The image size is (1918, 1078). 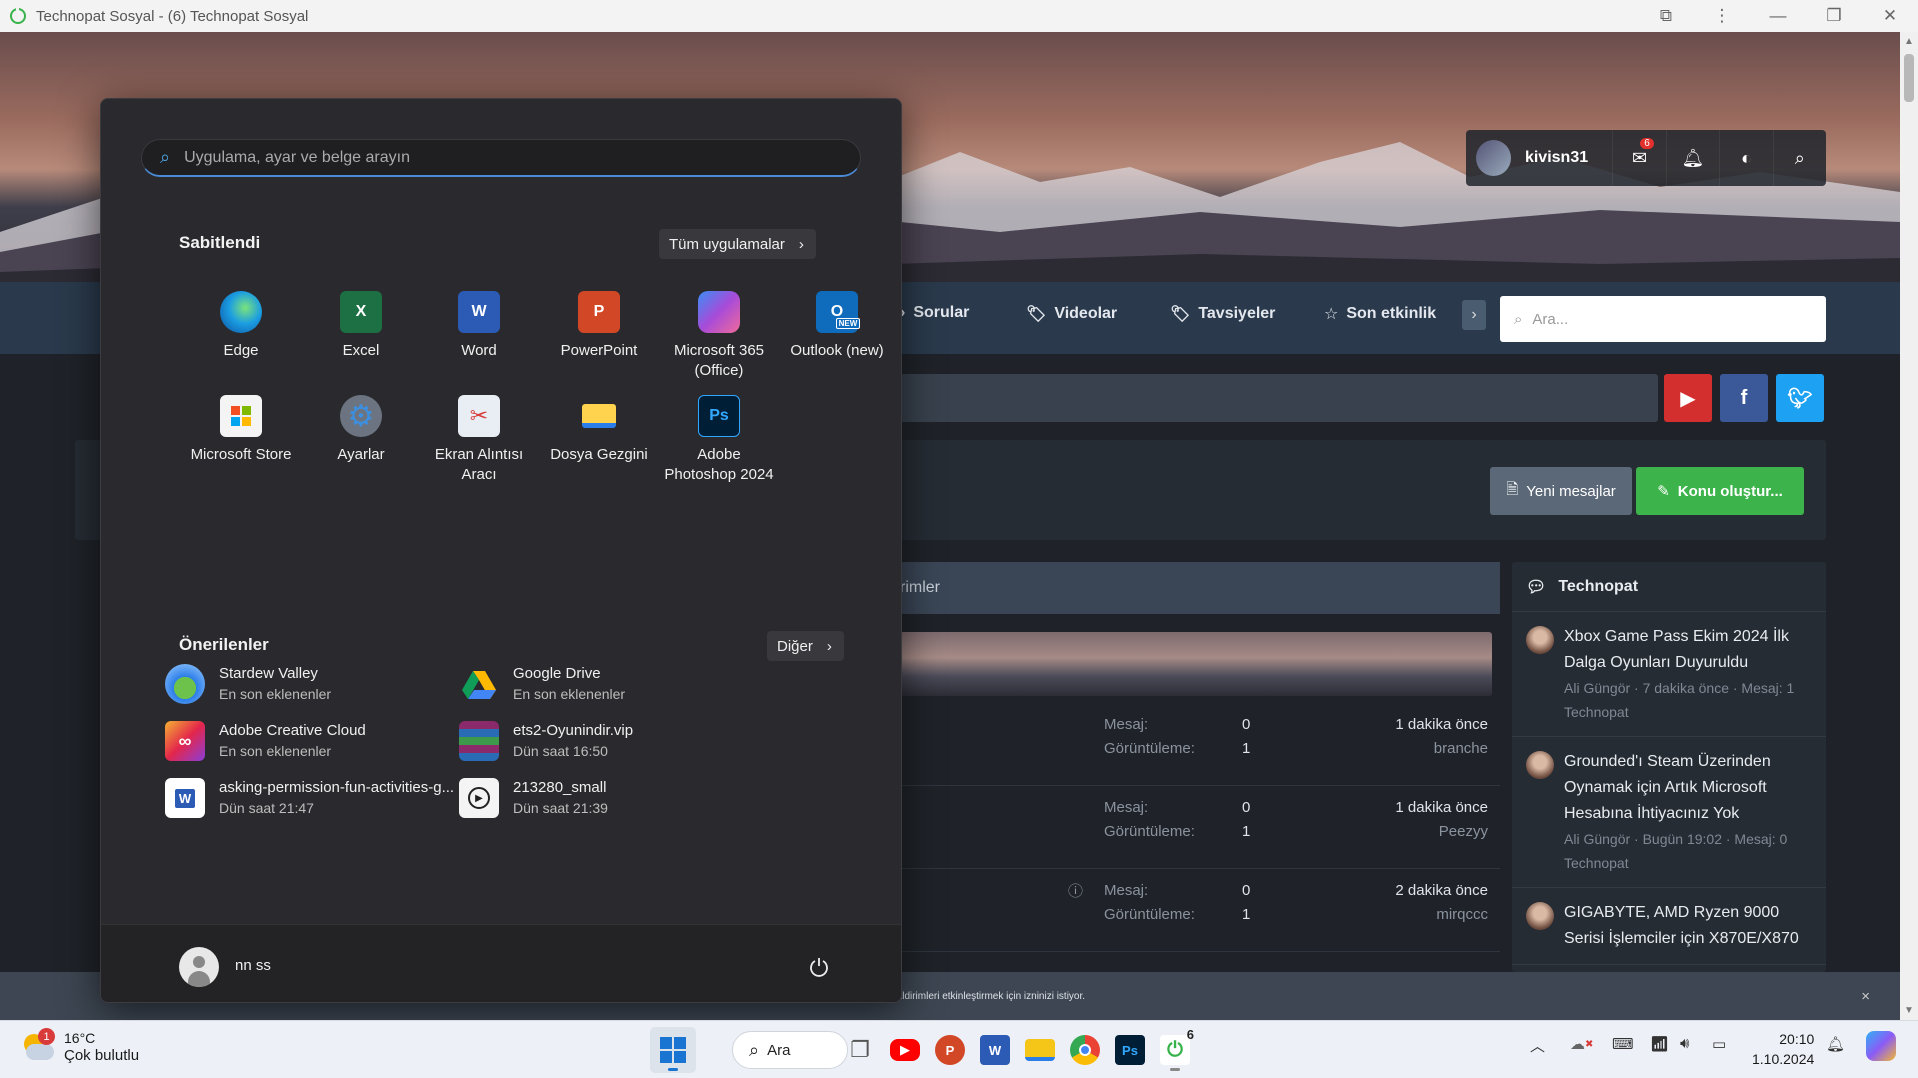 I want to click on browser-menu-icon: ⋮, so click(x=1722, y=16).